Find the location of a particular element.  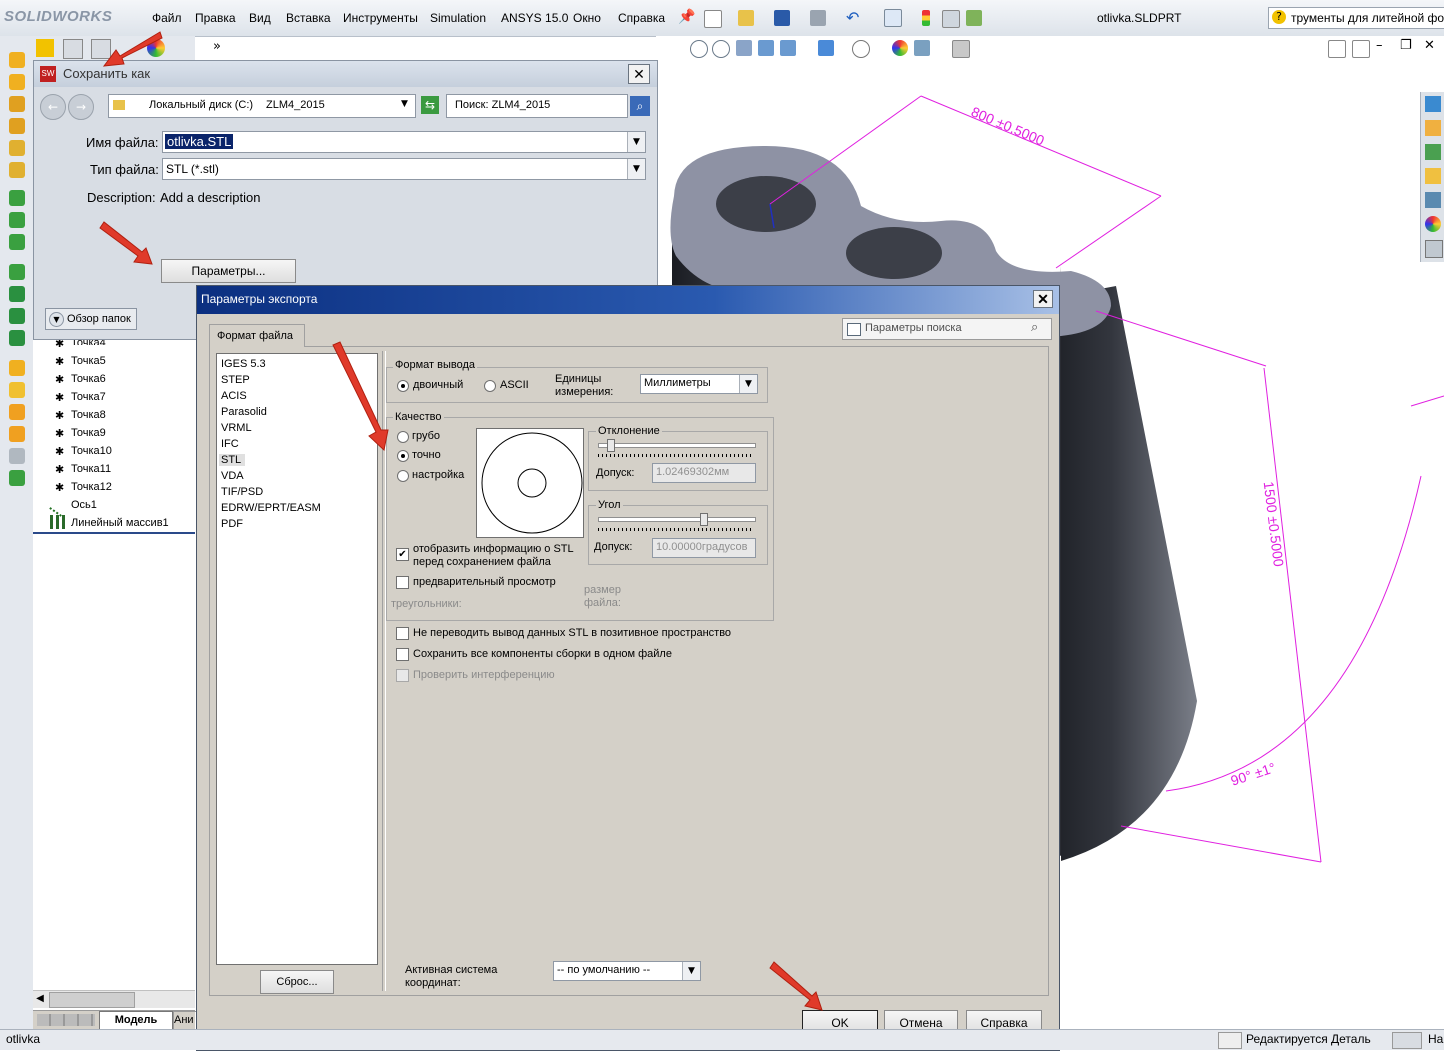

arrow-to-options-button is located at coordinates (126, 243).